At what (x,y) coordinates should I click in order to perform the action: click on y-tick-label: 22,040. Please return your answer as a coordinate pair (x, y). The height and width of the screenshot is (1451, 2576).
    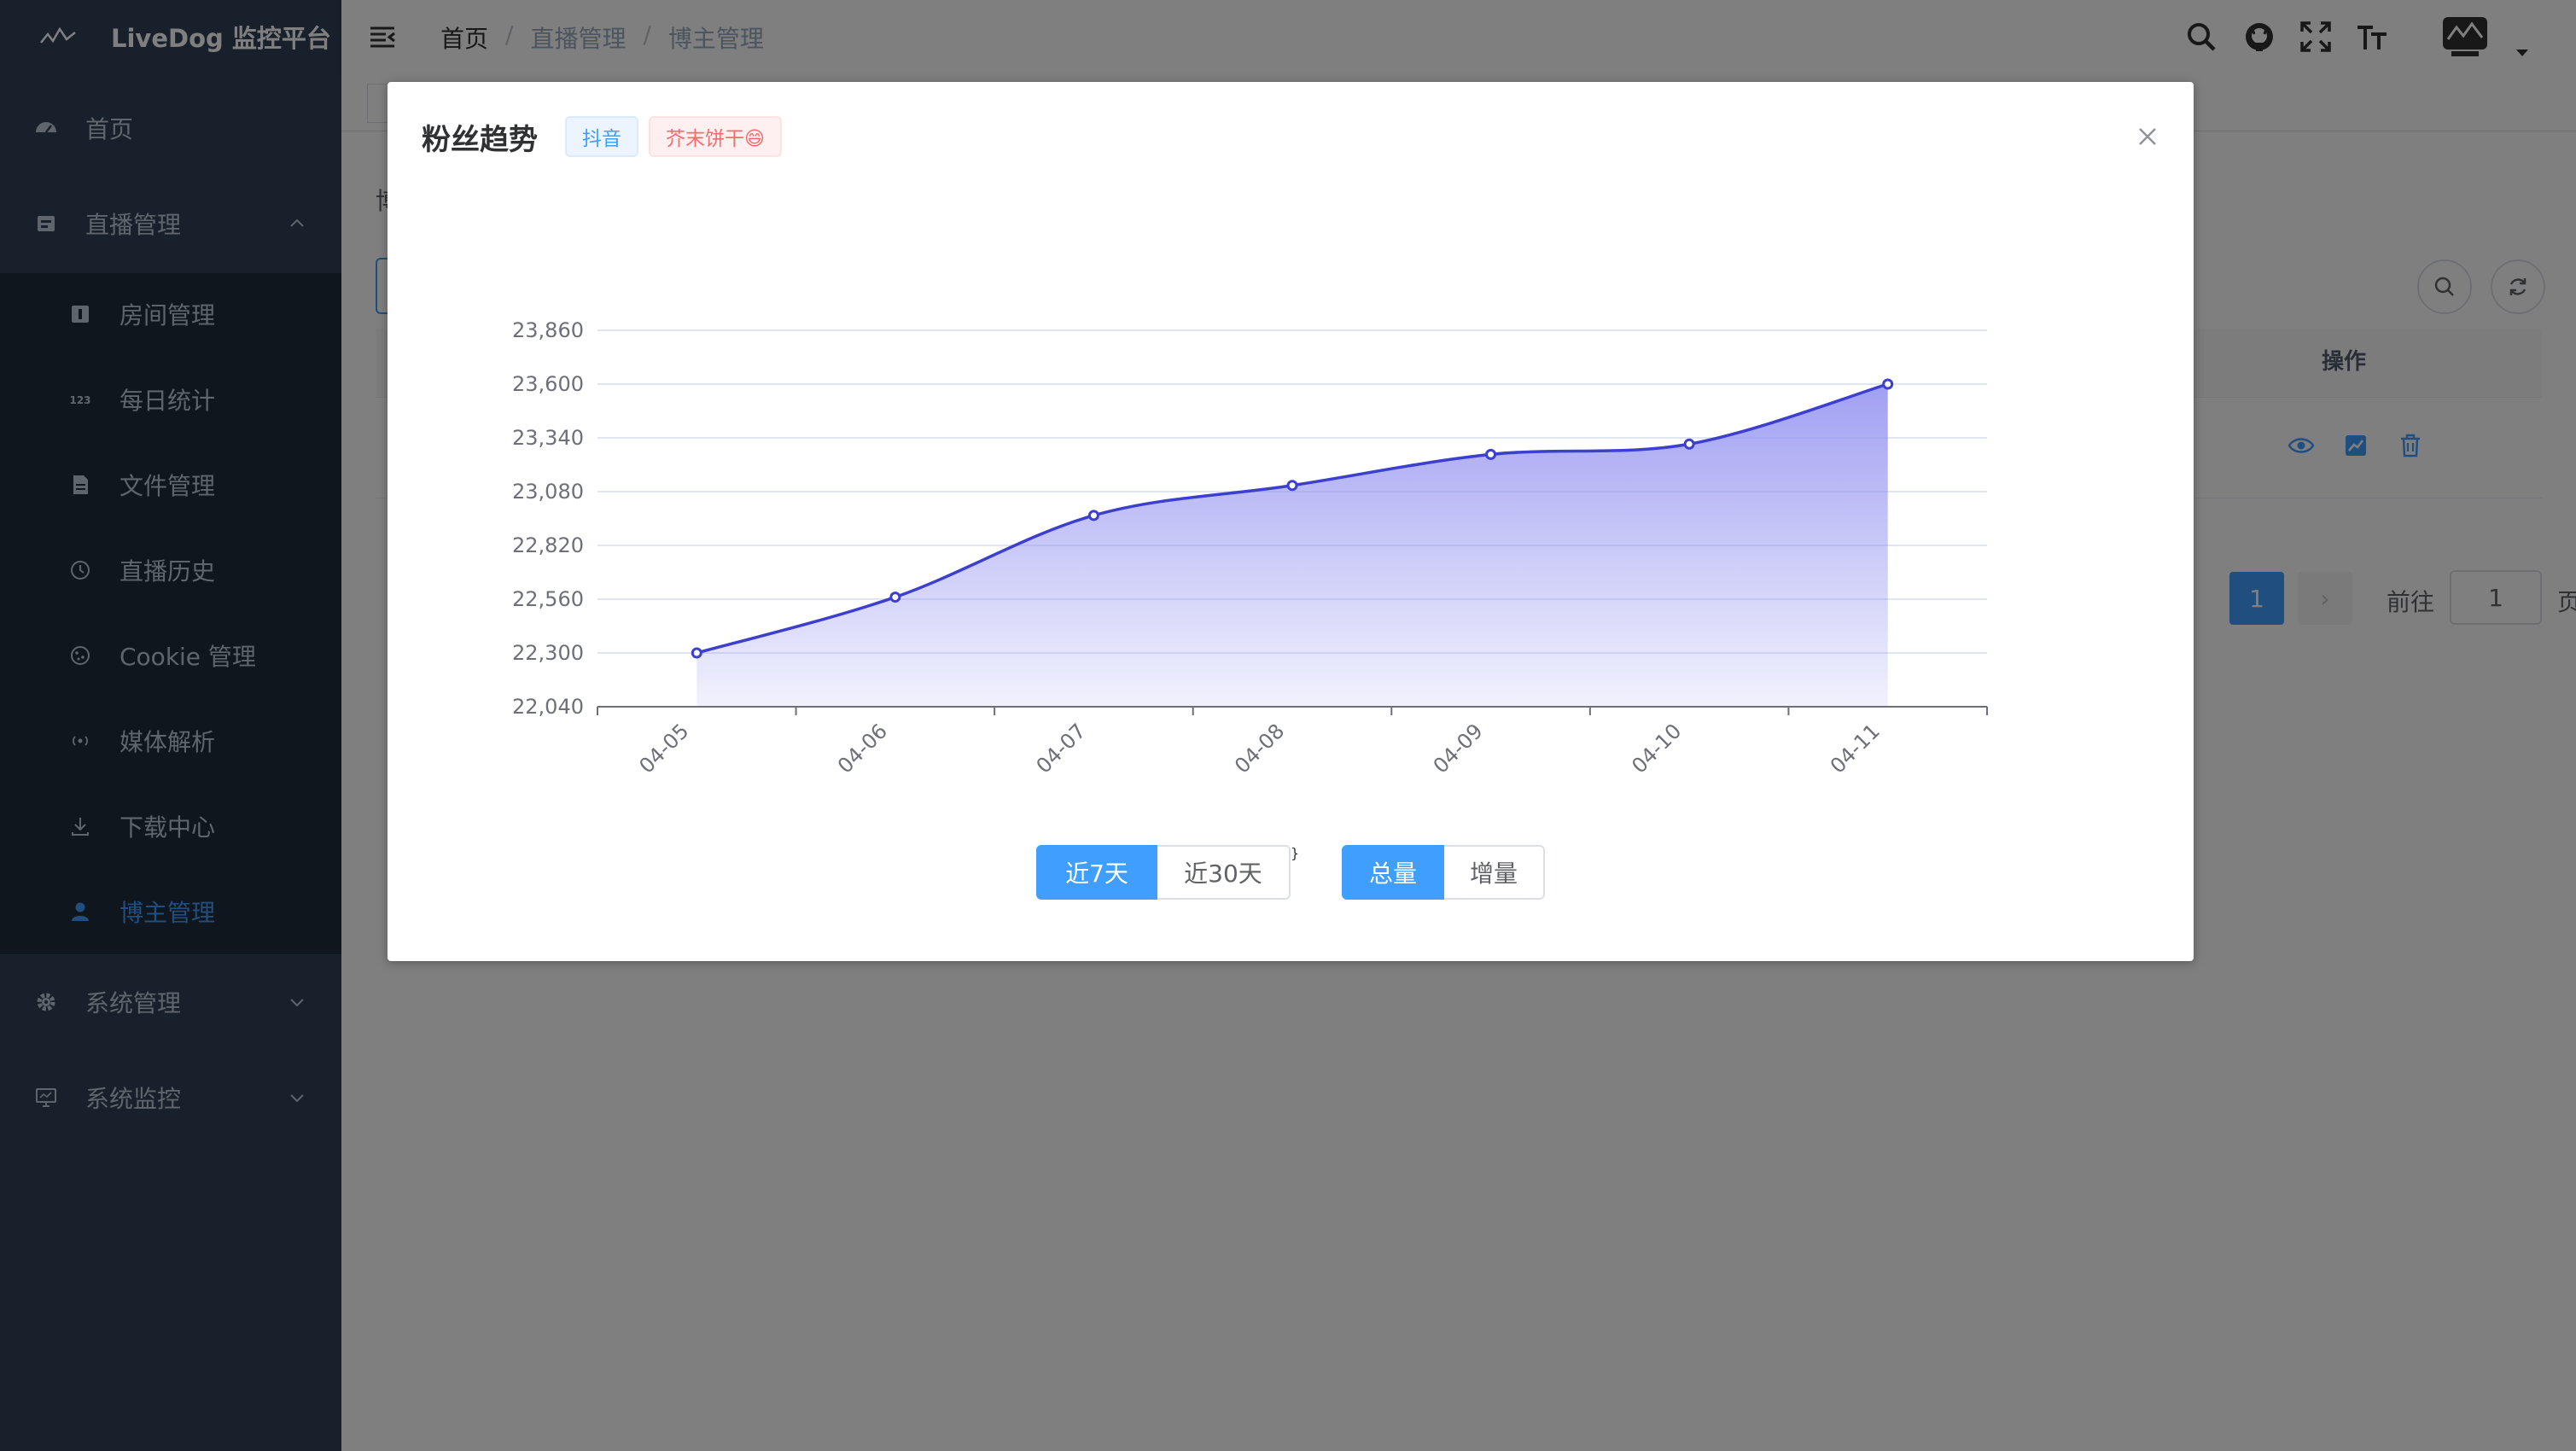
    Looking at the image, I should click on (548, 707).